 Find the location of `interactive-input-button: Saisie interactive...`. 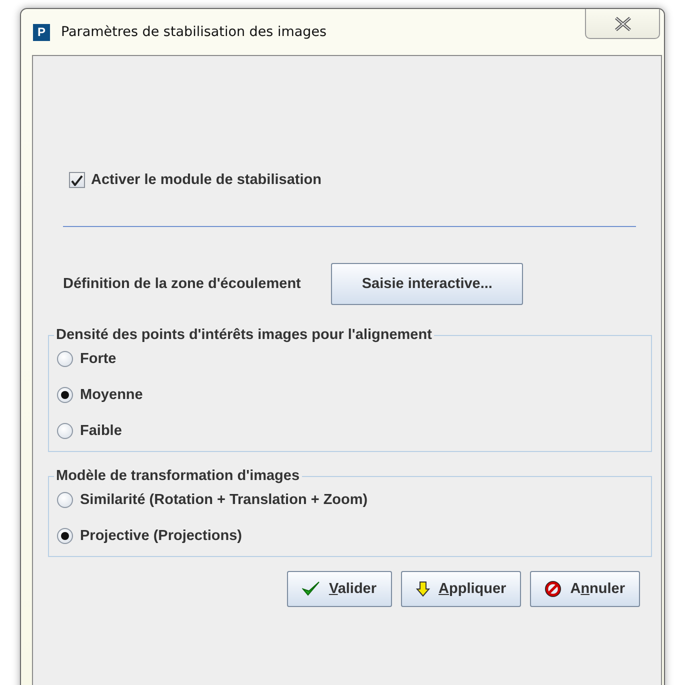

interactive-input-button: Saisie interactive... is located at coordinates (427, 284).